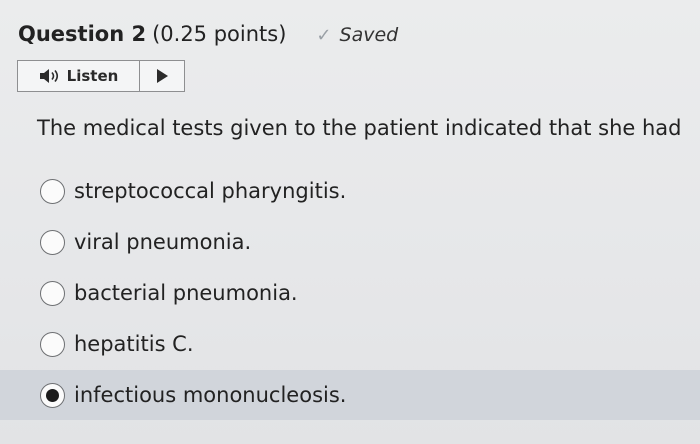 The height and width of the screenshot is (444, 700). I want to click on question-header: Question 2 (0.25 points) ✓ Saved, so click(208, 34).